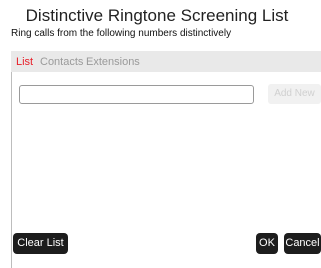 The height and width of the screenshot is (268, 321). I want to click on clear-list-button: Clear List, so click(40, 243).